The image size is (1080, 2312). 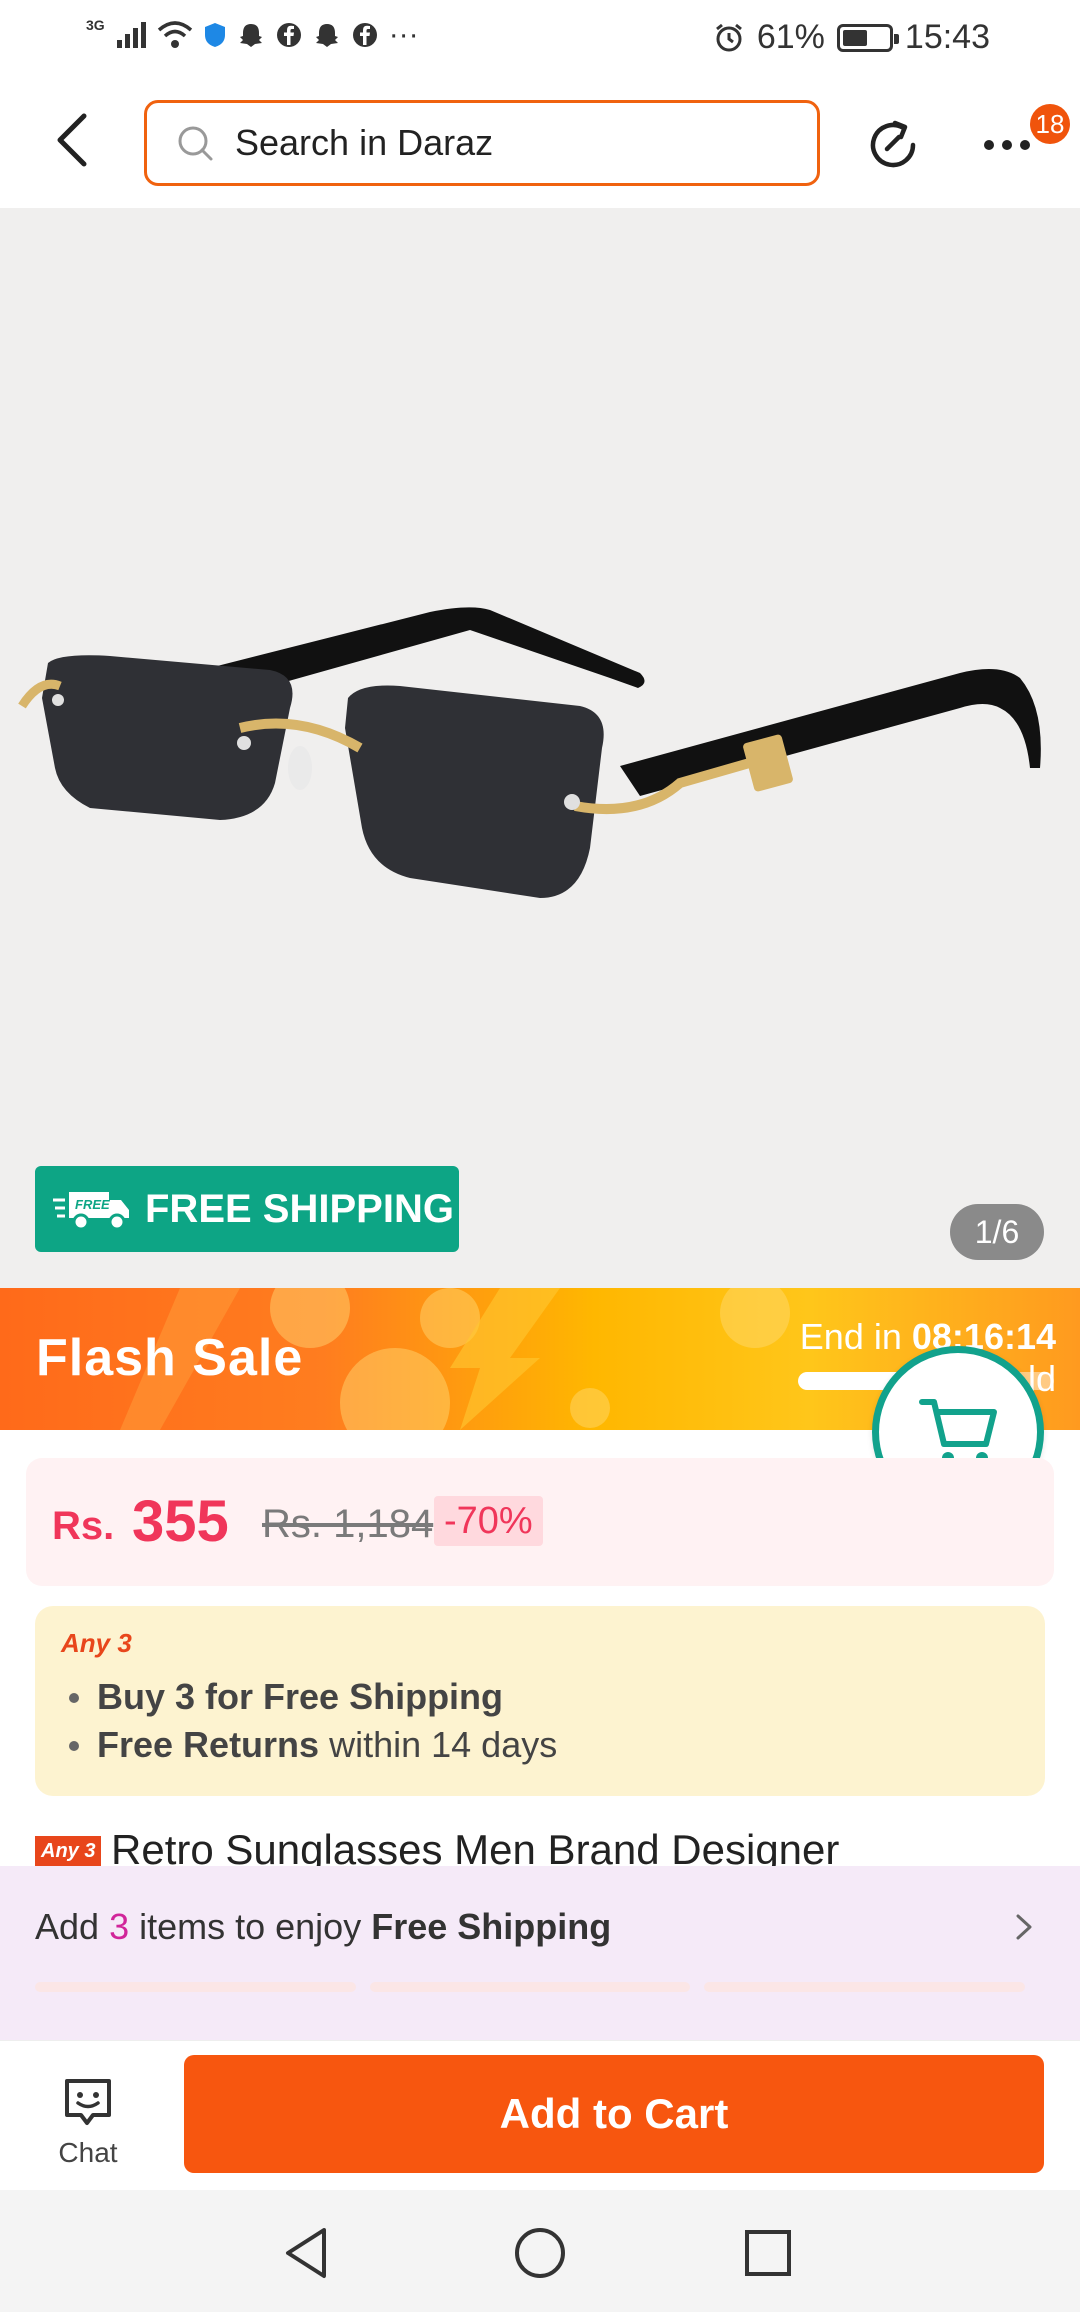 I want to click on free-icon-text: FREE, so click(x=92, y=1204).